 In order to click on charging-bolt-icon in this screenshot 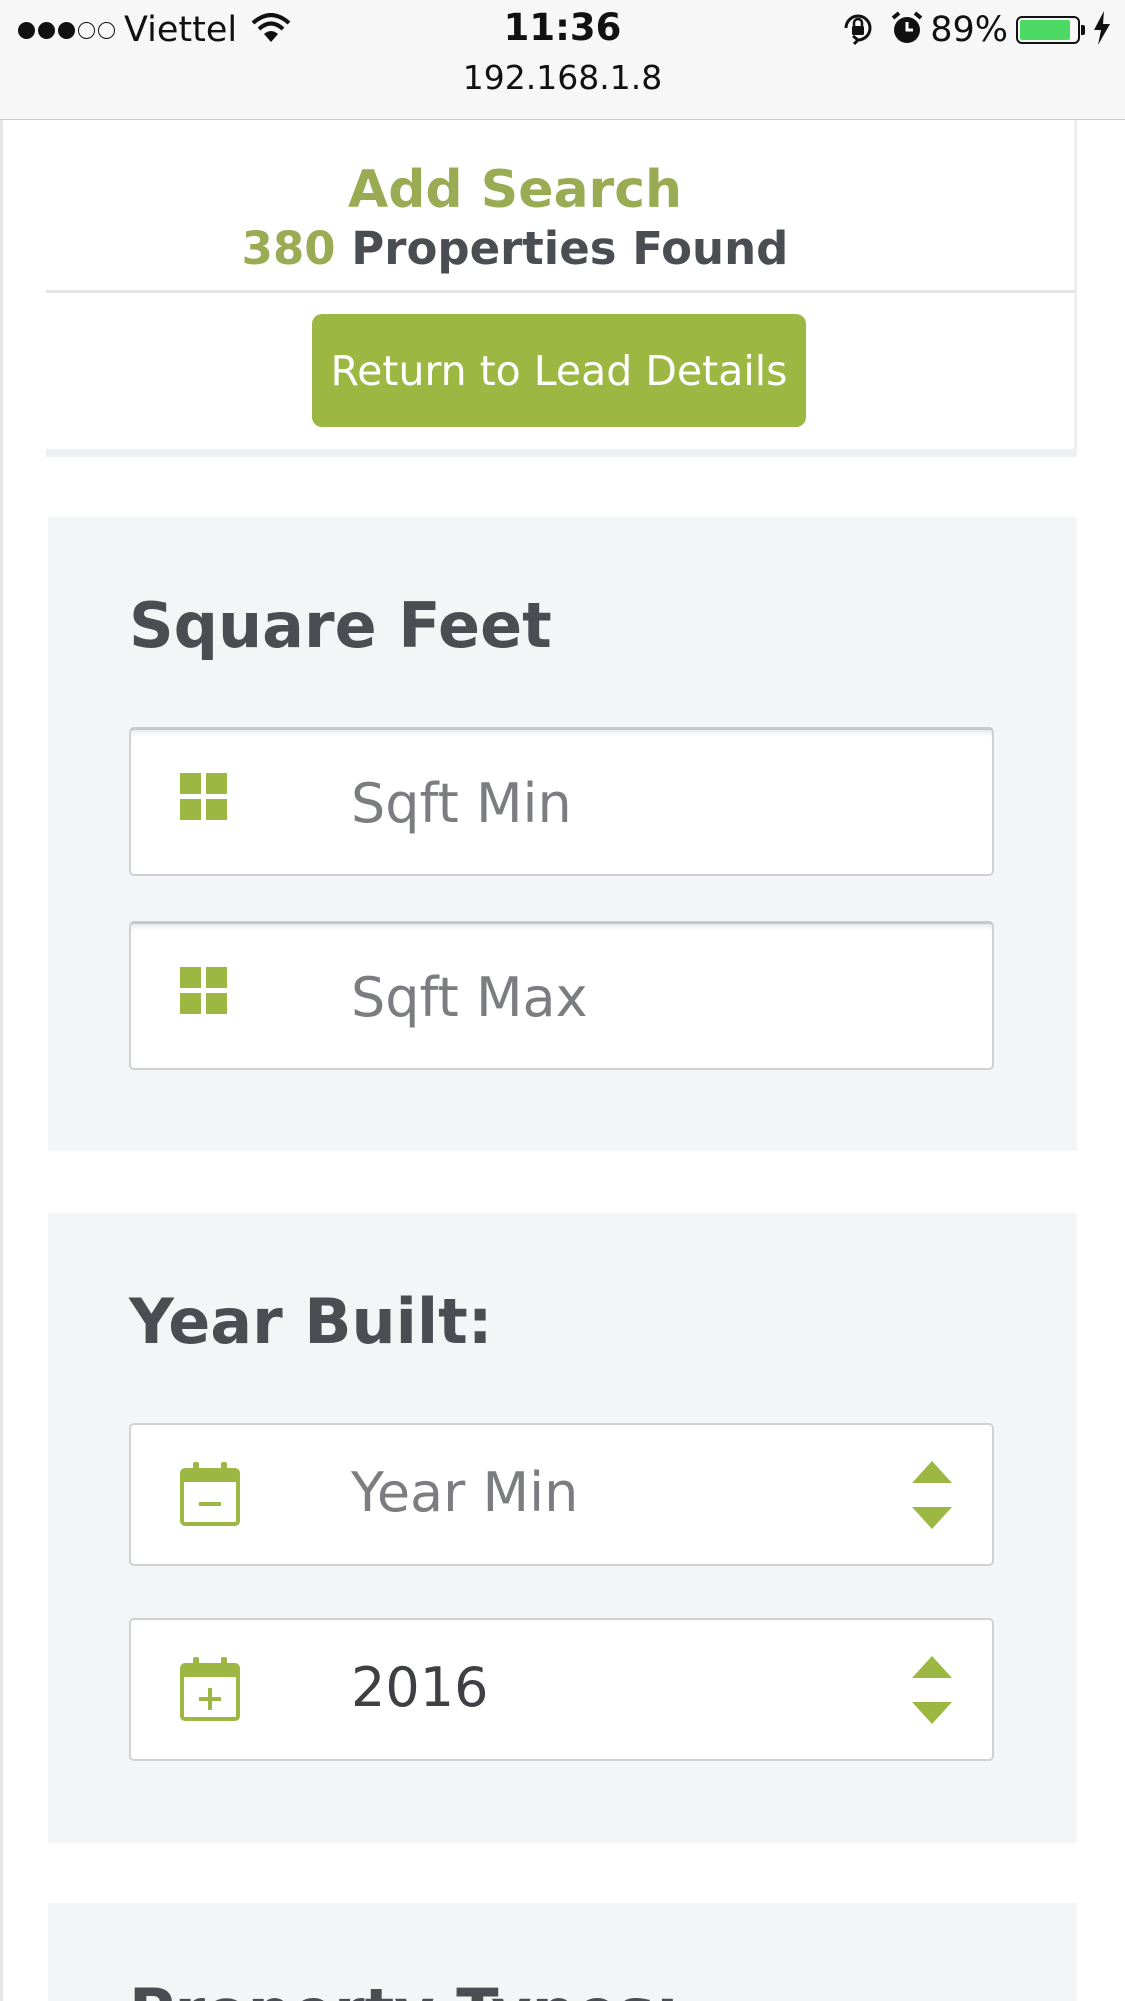, I will do `click(1102, 30)`.